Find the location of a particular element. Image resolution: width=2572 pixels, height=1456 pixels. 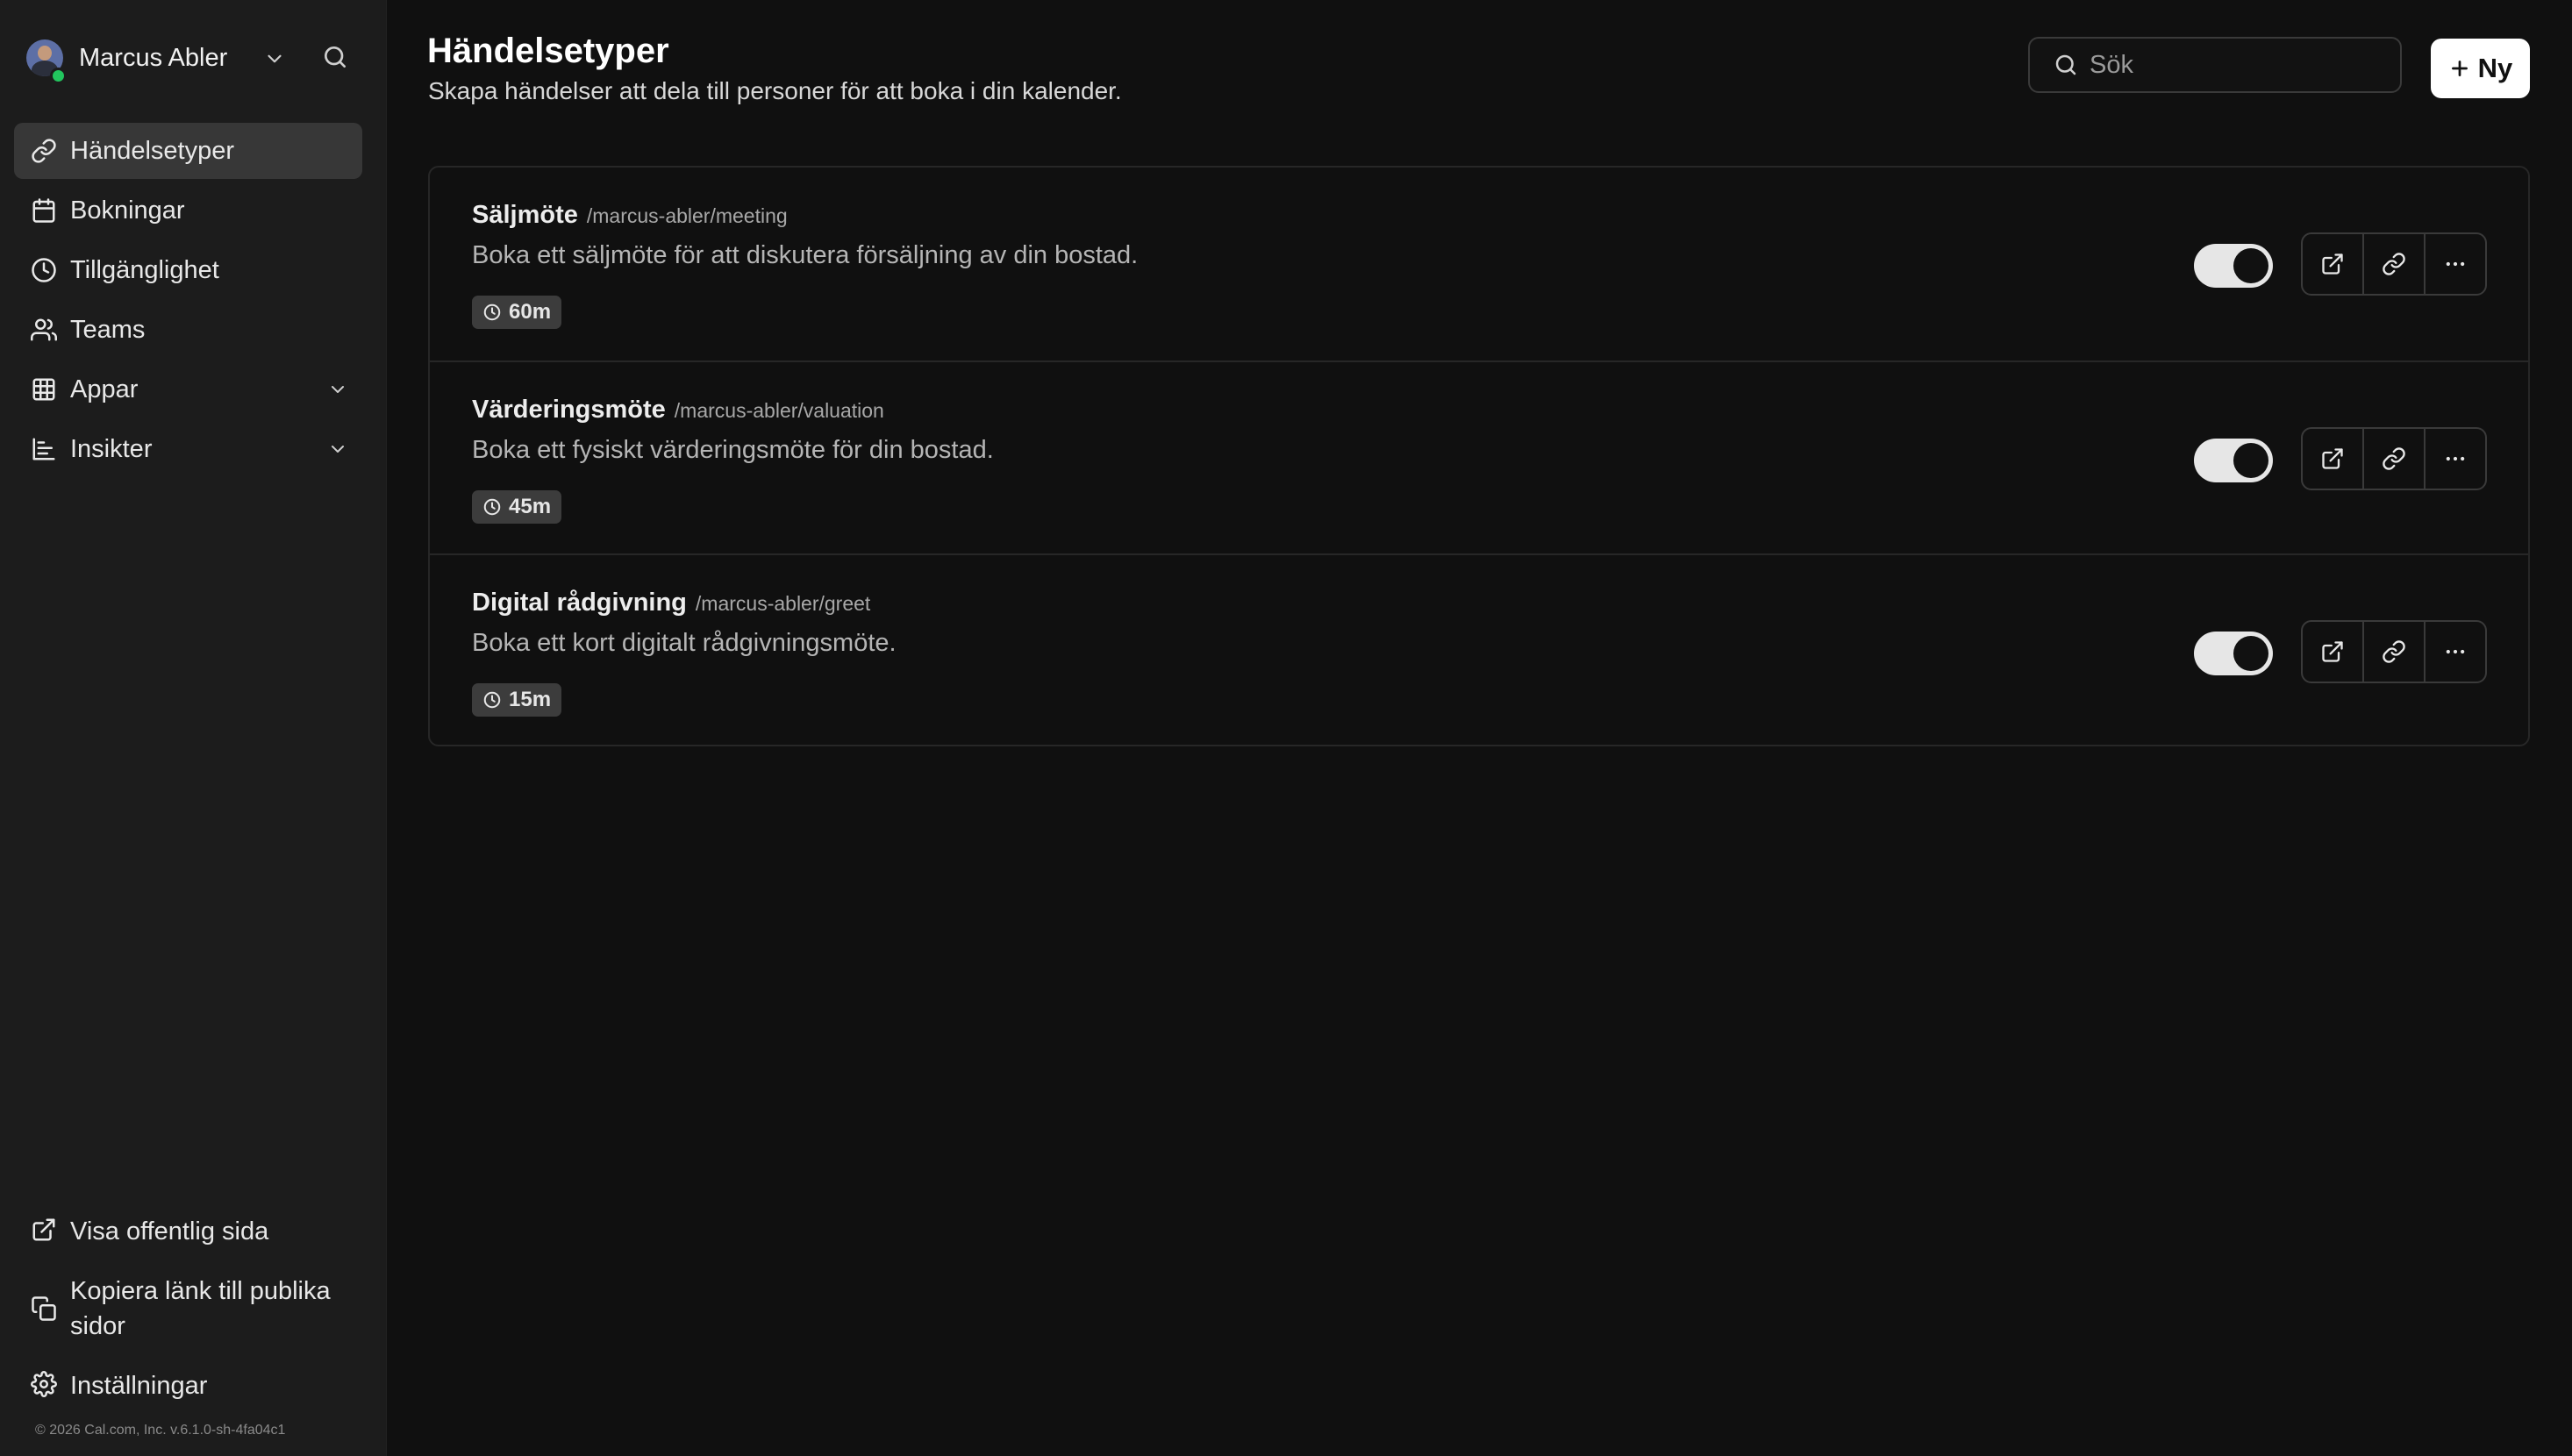

new-event-type-button: Ny is located at coordinates (2480, 68).